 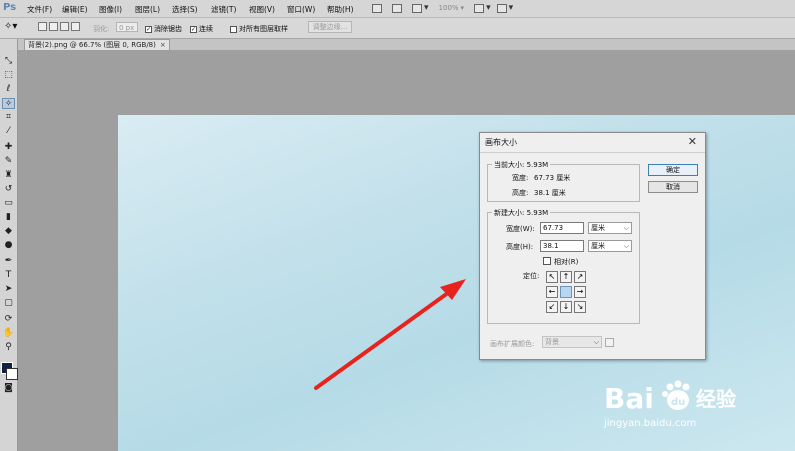 What do you see at coordinates (552, 292) in the screenshot?
I see `anchor-left: ←` at bounding box center [552, 292].